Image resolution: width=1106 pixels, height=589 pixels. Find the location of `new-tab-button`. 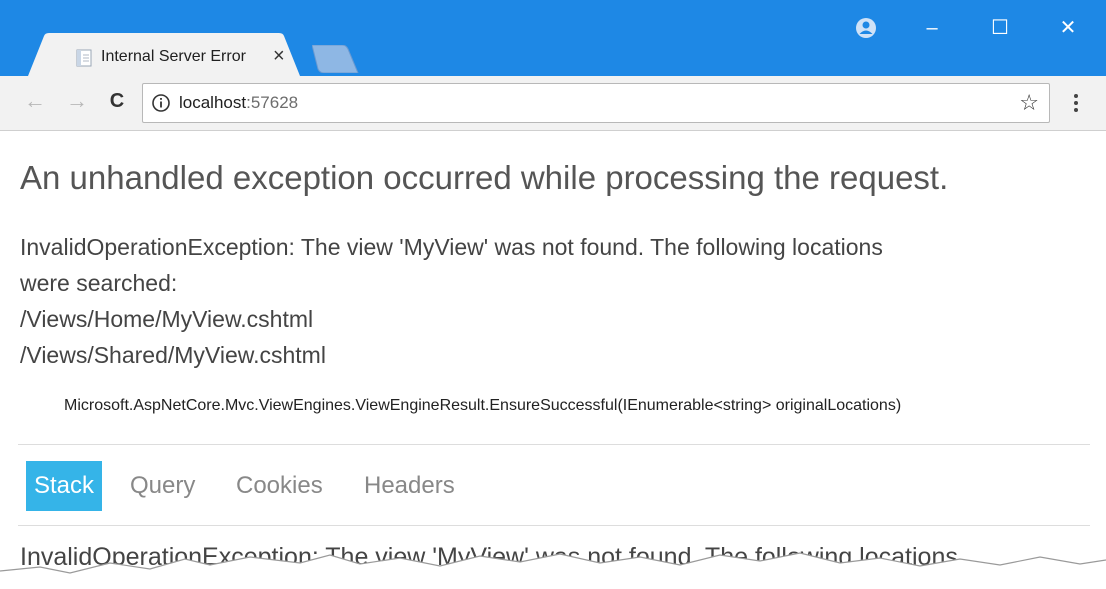

new-tab-button is located at coordinates (337, 59).